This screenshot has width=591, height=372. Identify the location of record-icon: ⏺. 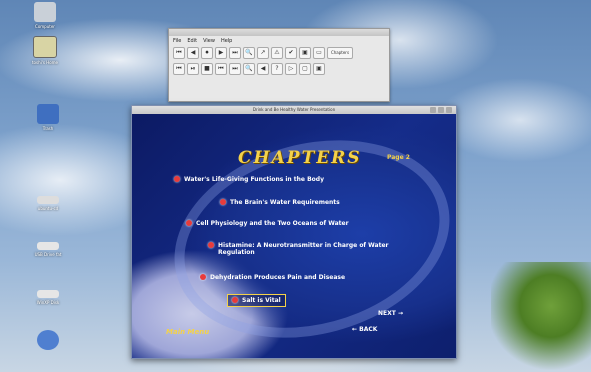
(207, 53).